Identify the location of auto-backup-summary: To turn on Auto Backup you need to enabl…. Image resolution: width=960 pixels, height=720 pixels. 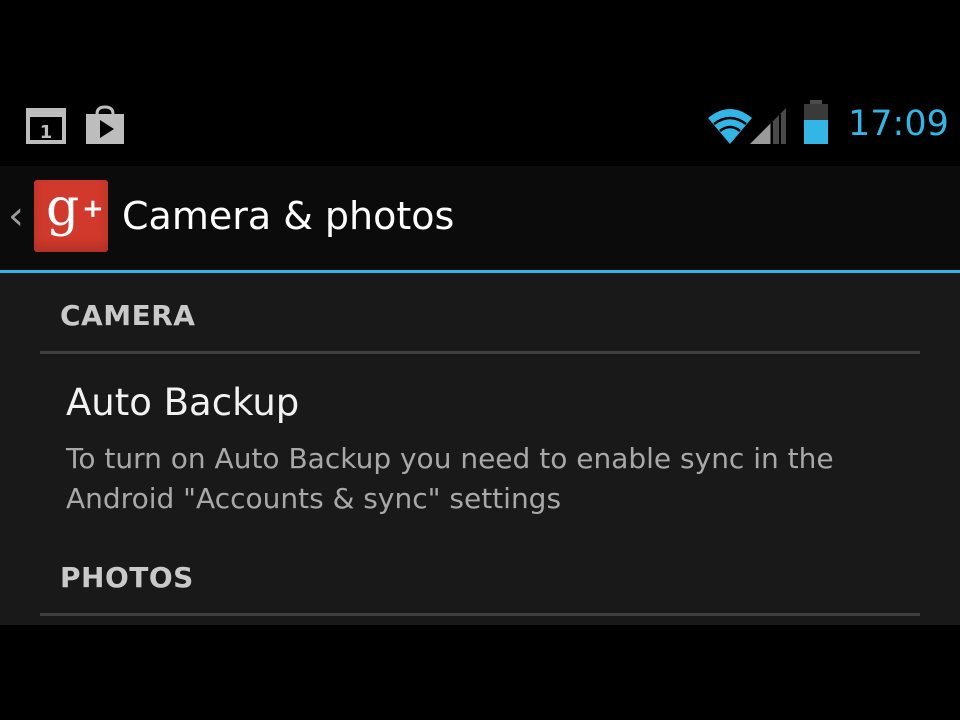
(450, 478).